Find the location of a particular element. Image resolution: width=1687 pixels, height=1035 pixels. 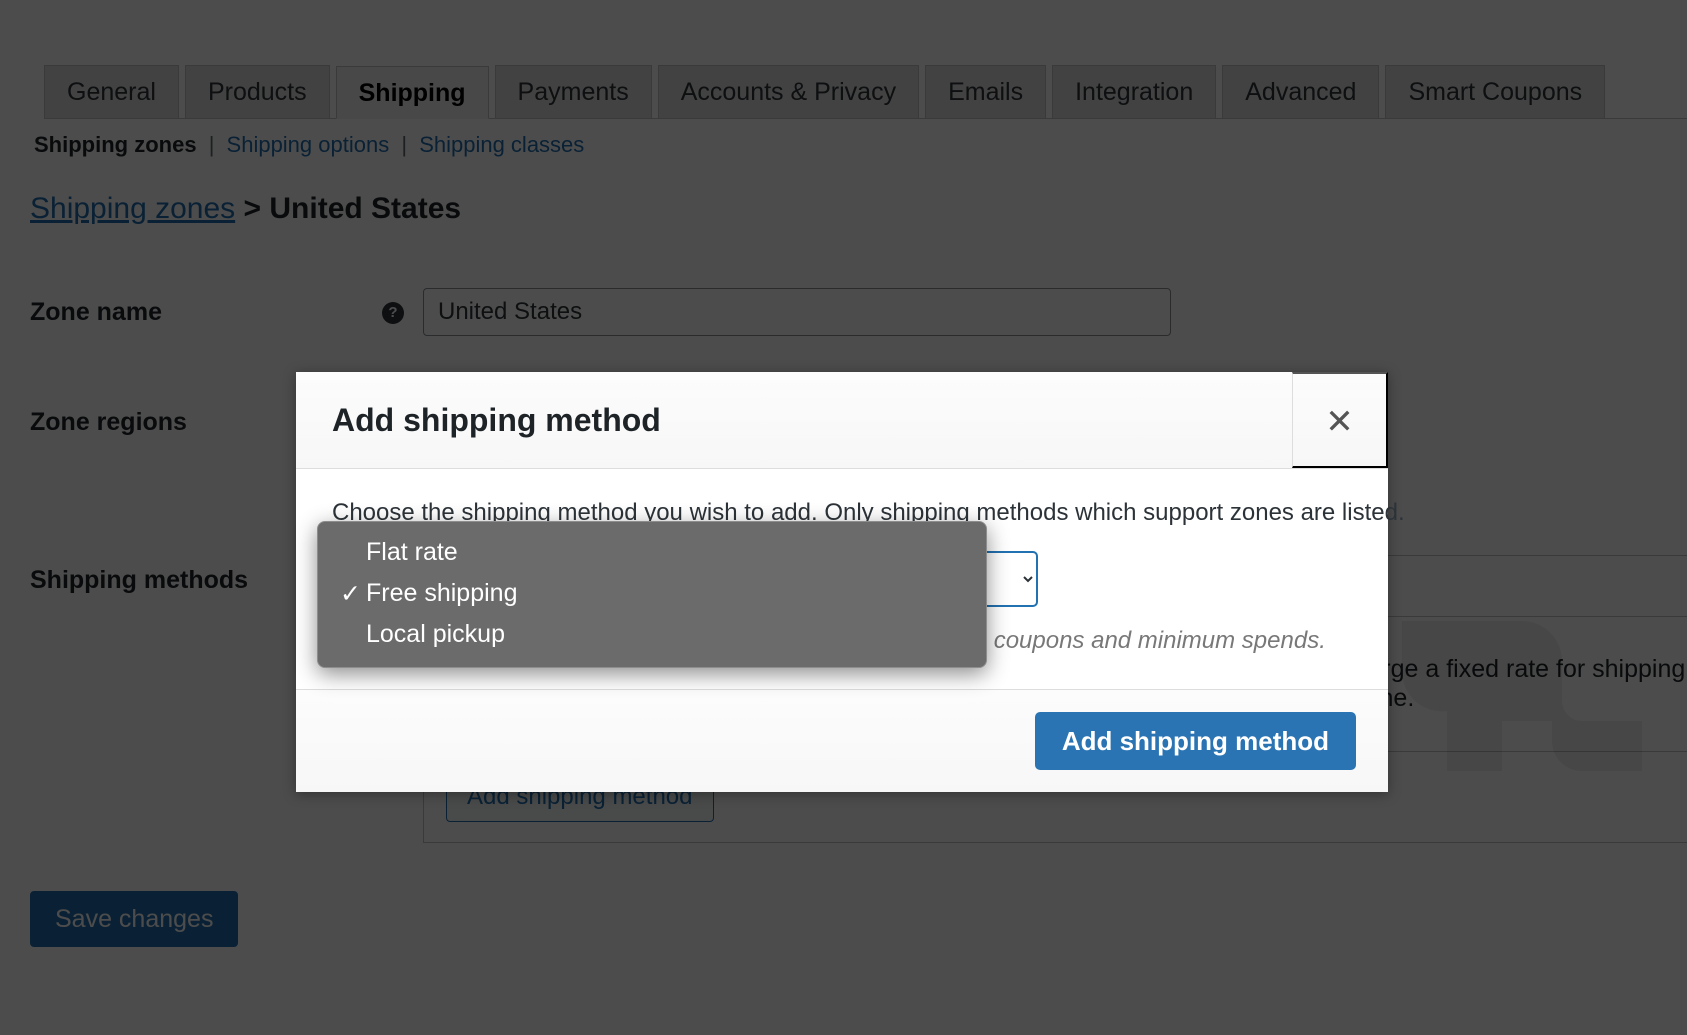

modal-header: Add shipping method ✕ is located at coordinates (842, 420).